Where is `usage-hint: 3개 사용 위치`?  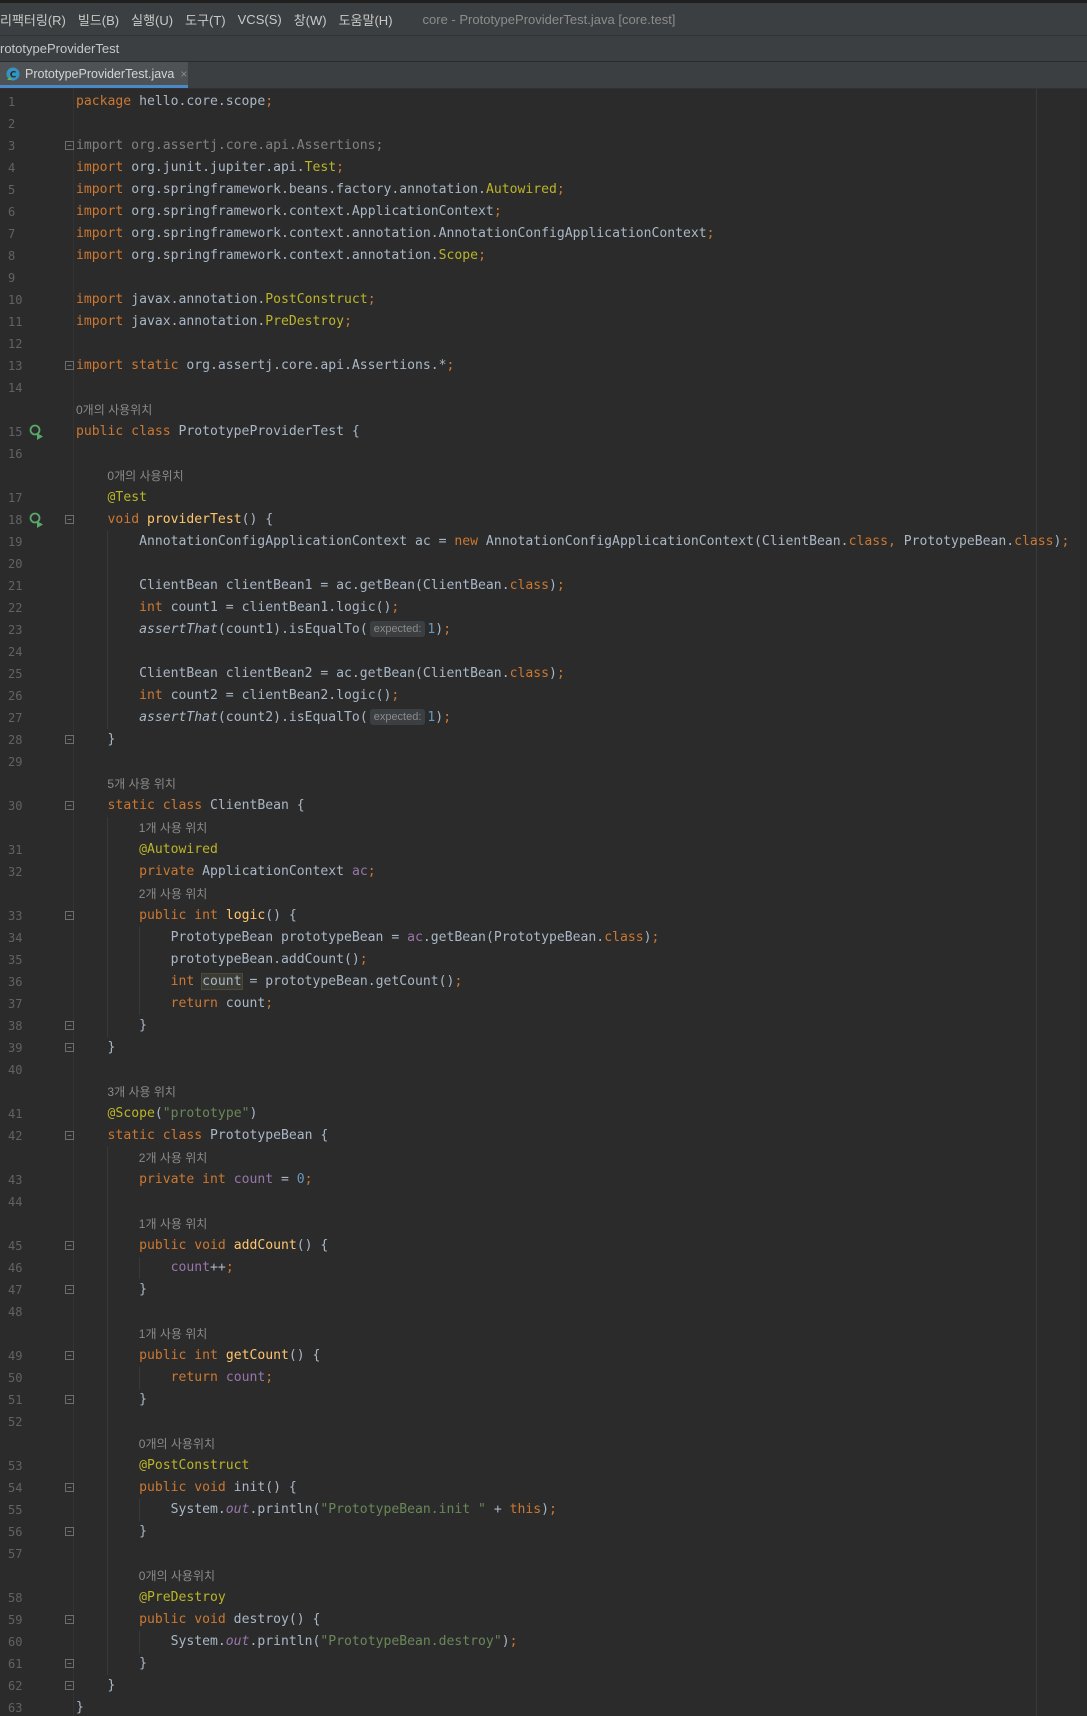 usage-hint: 3개 사용 위치 is located at coordinates (141, 1092).